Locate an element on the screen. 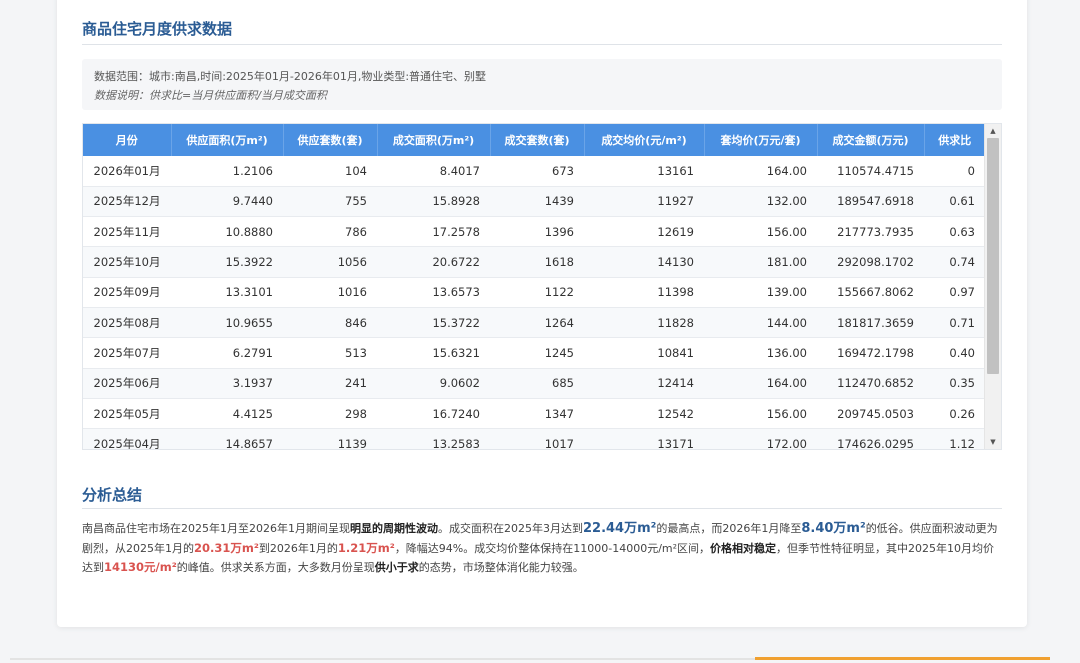  cell-supply-demand-ratio: 0.97 is located at coordinates (954, 292).